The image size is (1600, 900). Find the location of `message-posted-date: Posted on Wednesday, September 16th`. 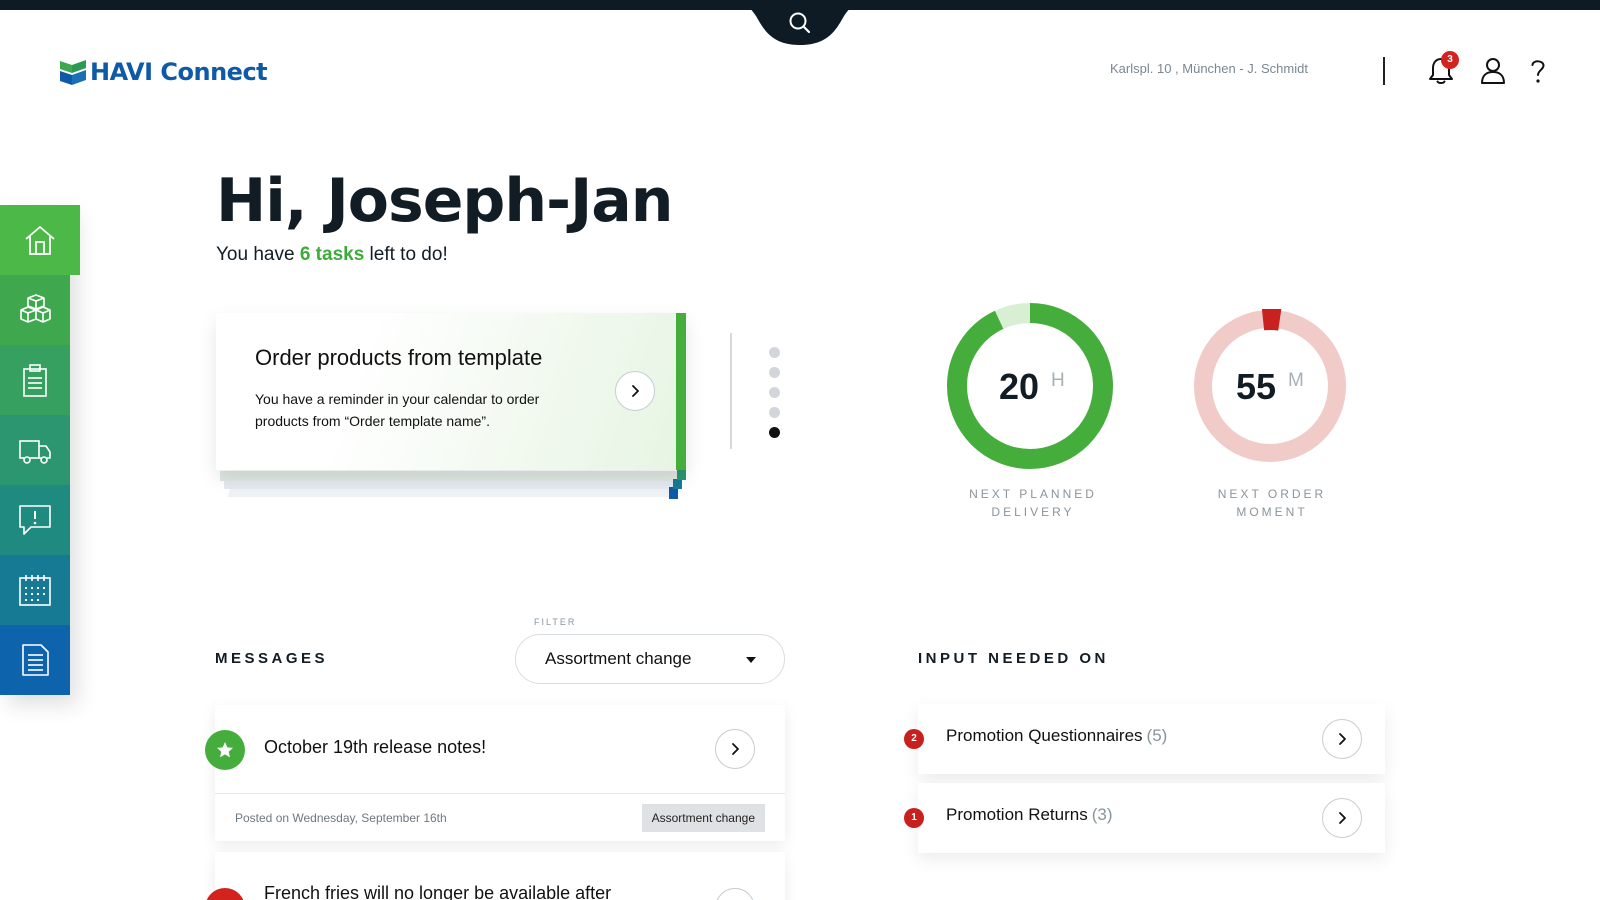

message-posted-date: Posted on Wednesday, September 16th is located at coordinates (341, 818).